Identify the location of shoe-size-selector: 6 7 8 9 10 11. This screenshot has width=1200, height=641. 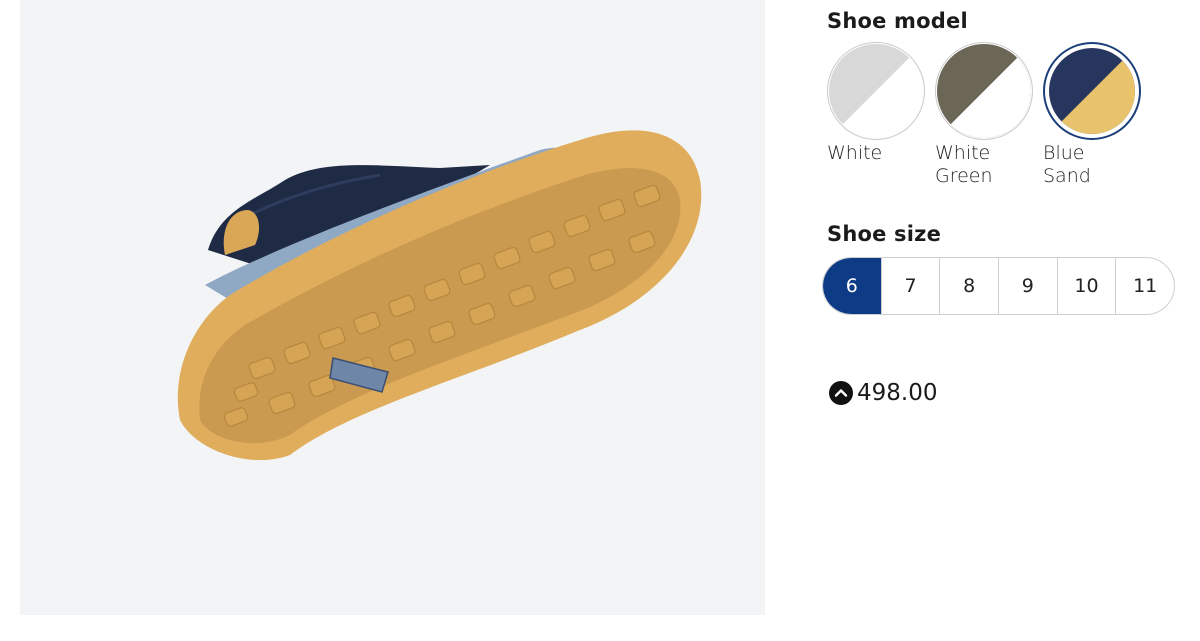
(998, 286).